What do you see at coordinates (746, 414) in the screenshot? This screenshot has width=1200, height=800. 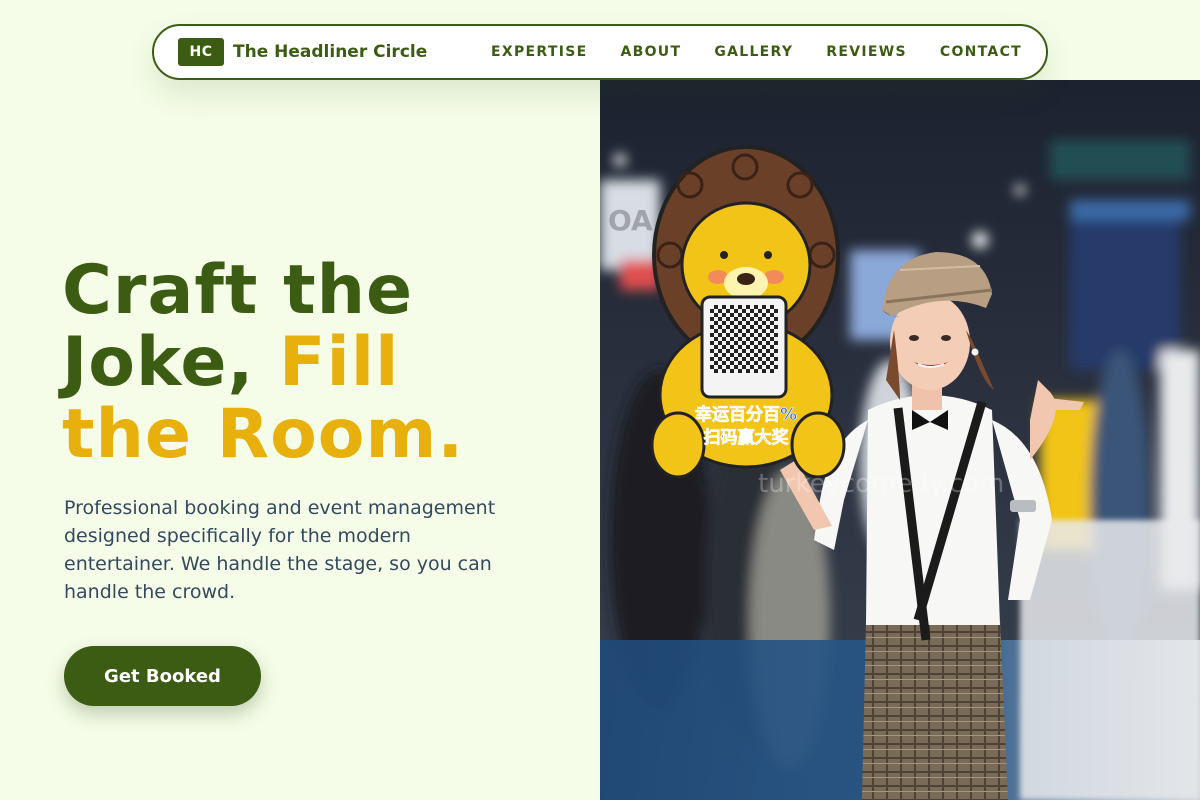 I see `sign-text-1: 幸运百分百%` at bounding box center [746, 414].